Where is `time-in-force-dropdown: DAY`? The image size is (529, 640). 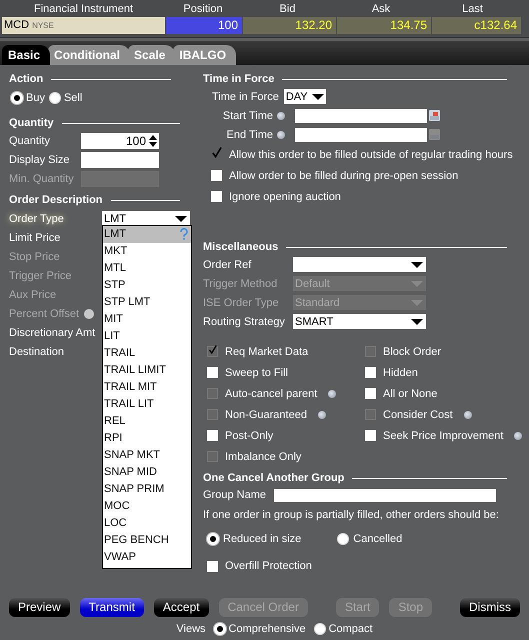
time-in-force-dropdown: DAY is located at coordinates (305, 96).